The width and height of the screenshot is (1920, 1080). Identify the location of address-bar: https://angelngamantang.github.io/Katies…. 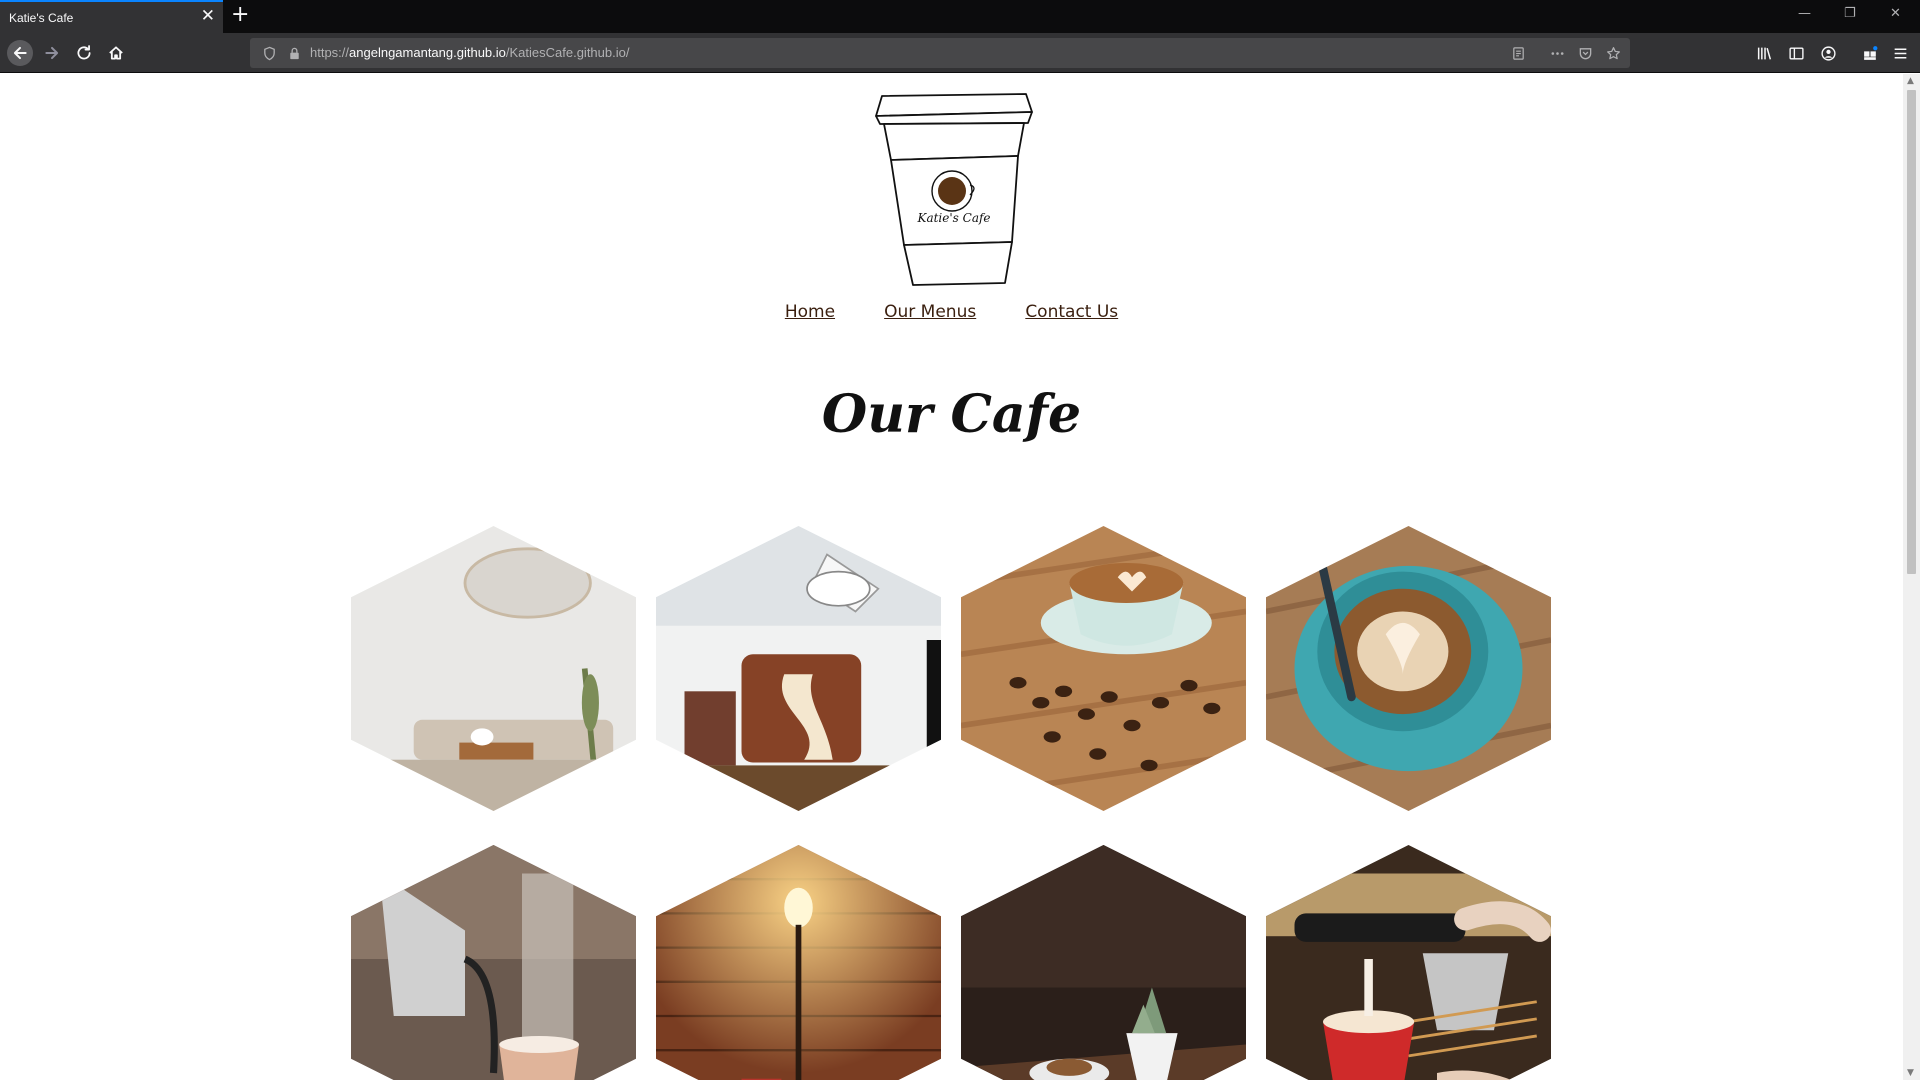
(940, 53).